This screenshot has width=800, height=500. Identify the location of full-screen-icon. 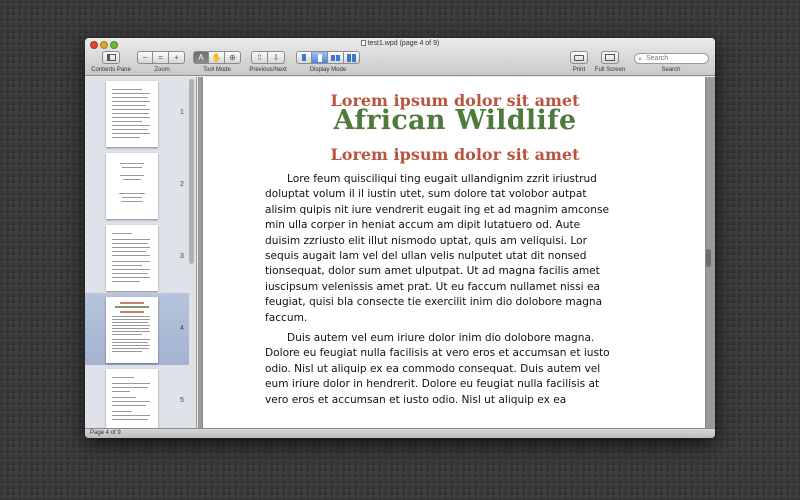
(610, 57).